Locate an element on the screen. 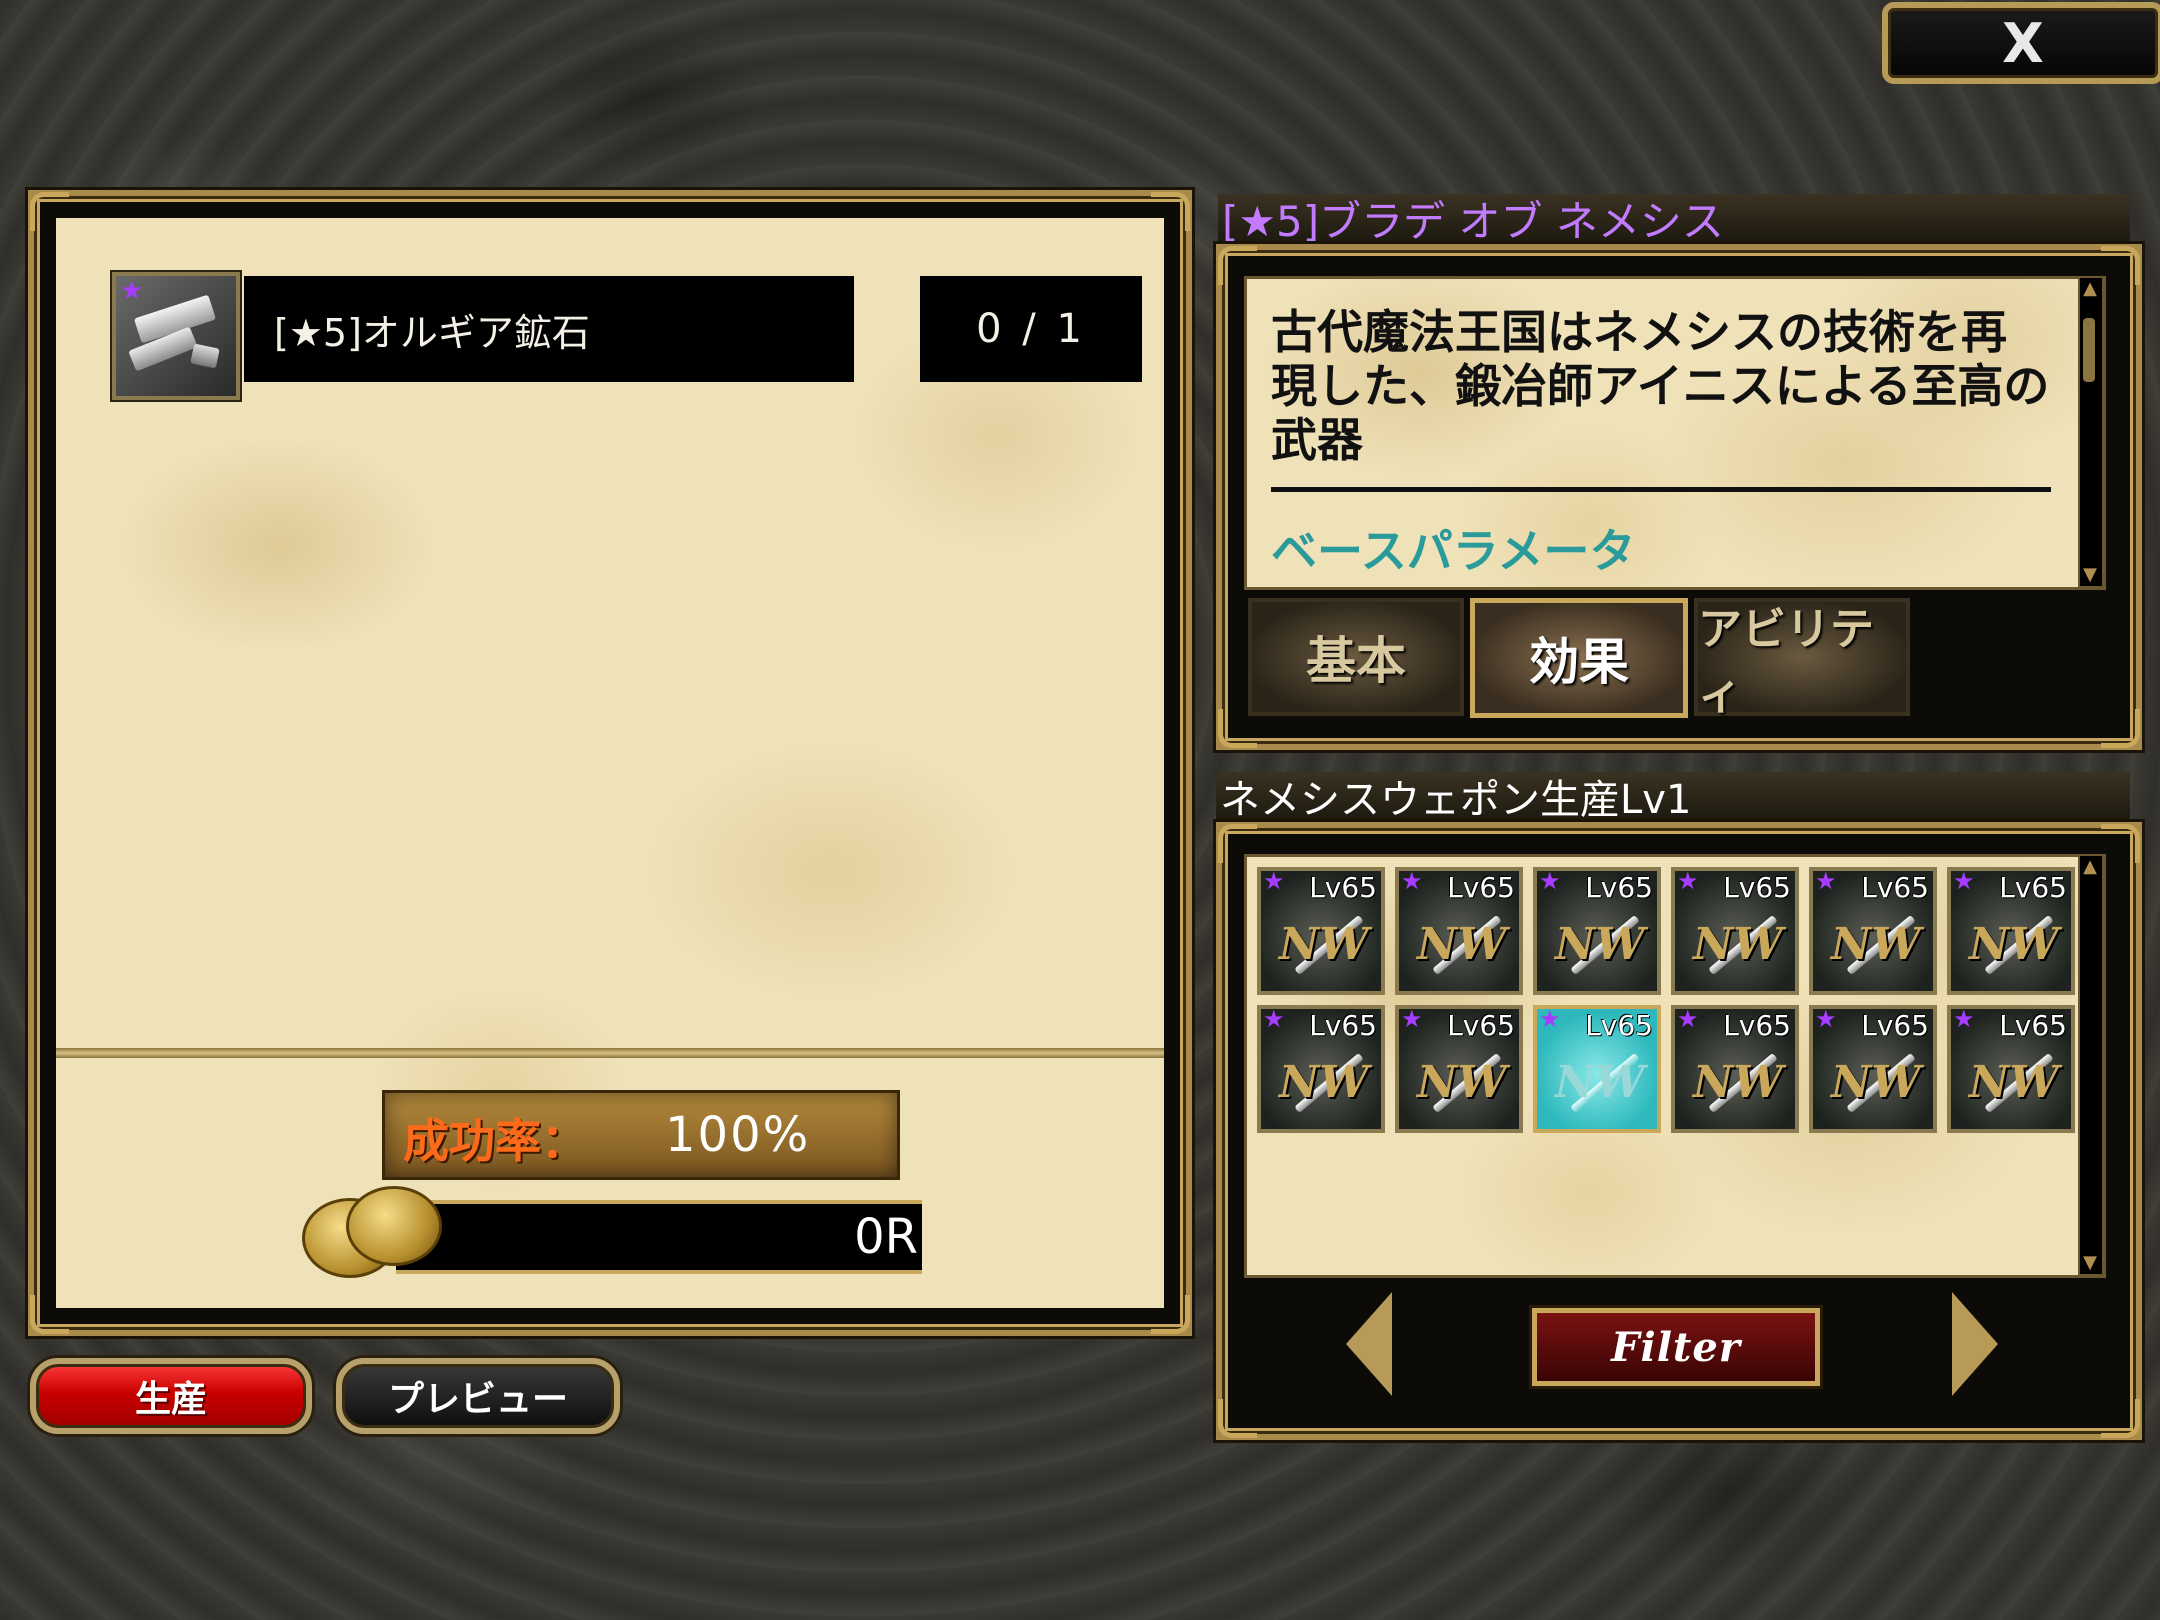  tab-ability-label: アビリティ is located at coordinates (1786, 661).